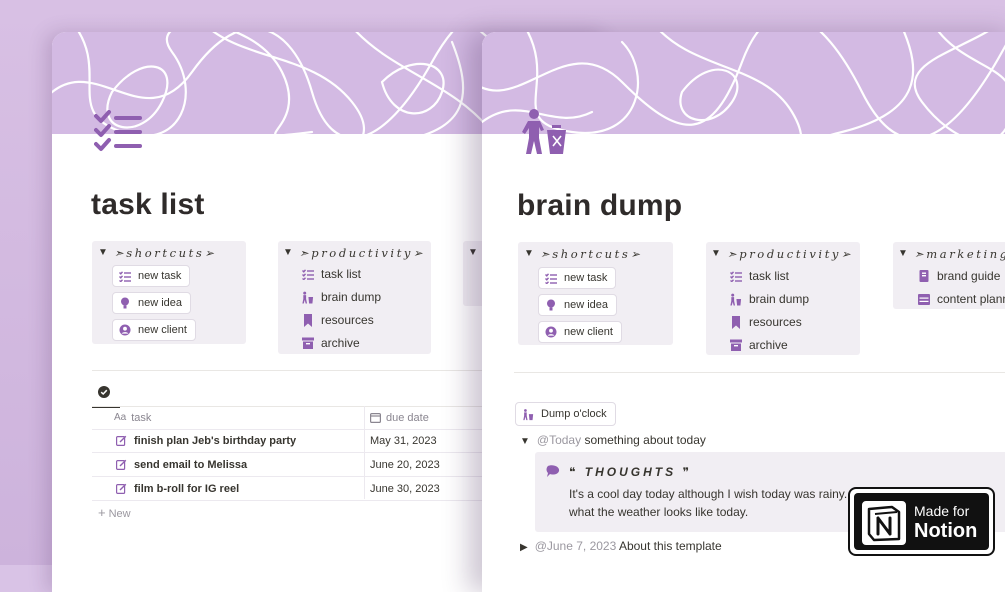 This screenshot has height=592, width=1005. I want to click on link-label: brand guide, so click(969, 276).